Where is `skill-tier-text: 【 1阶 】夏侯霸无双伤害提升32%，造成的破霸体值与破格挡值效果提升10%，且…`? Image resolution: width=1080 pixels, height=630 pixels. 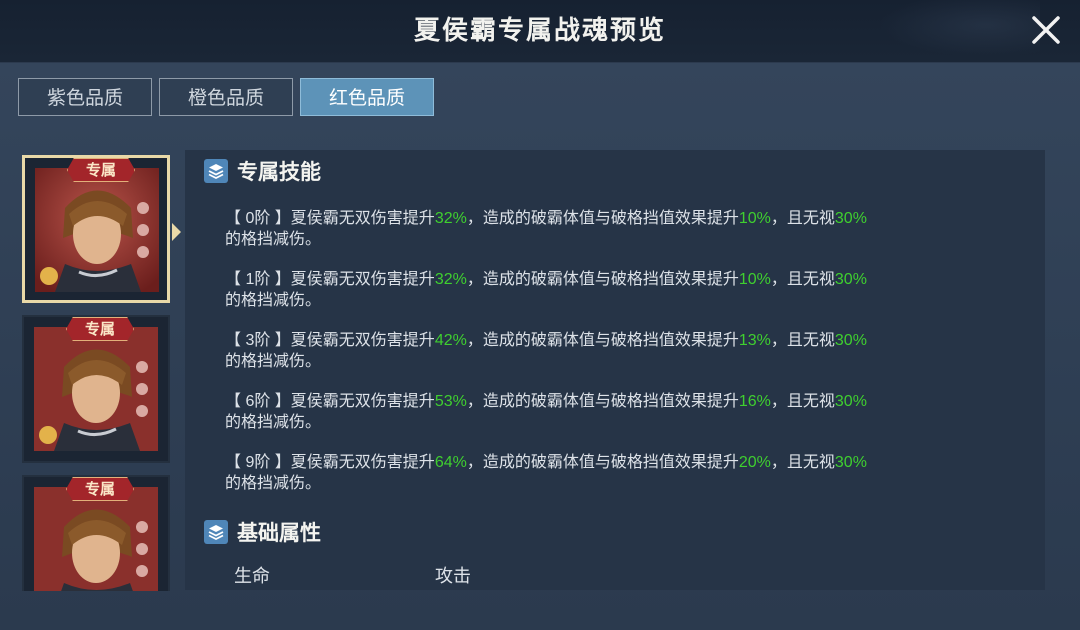 skill-tier-text: 【 1阶 】夏侯霸无双伤害提升32%，造成的破霸体值与破格挡值效果提升10%，且… is located at coordinates (546, 290).